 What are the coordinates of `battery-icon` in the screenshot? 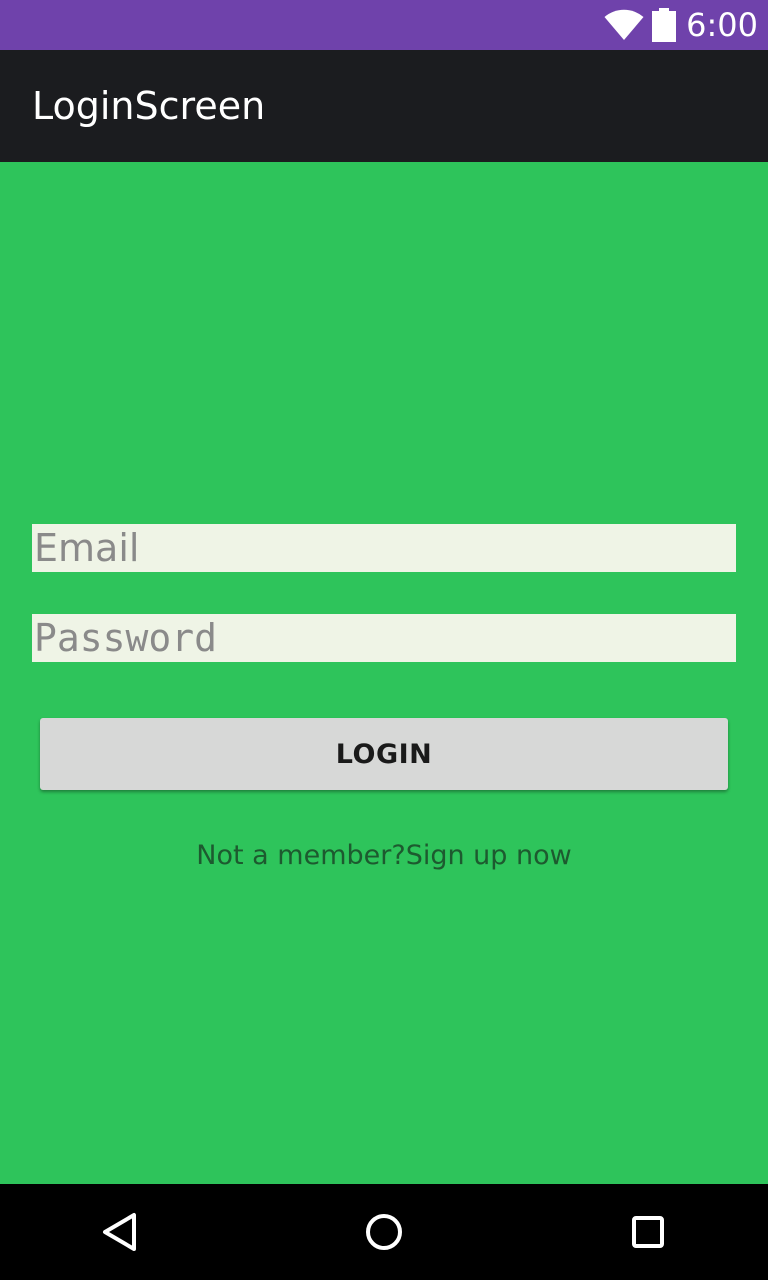 It's located at (664, 25).